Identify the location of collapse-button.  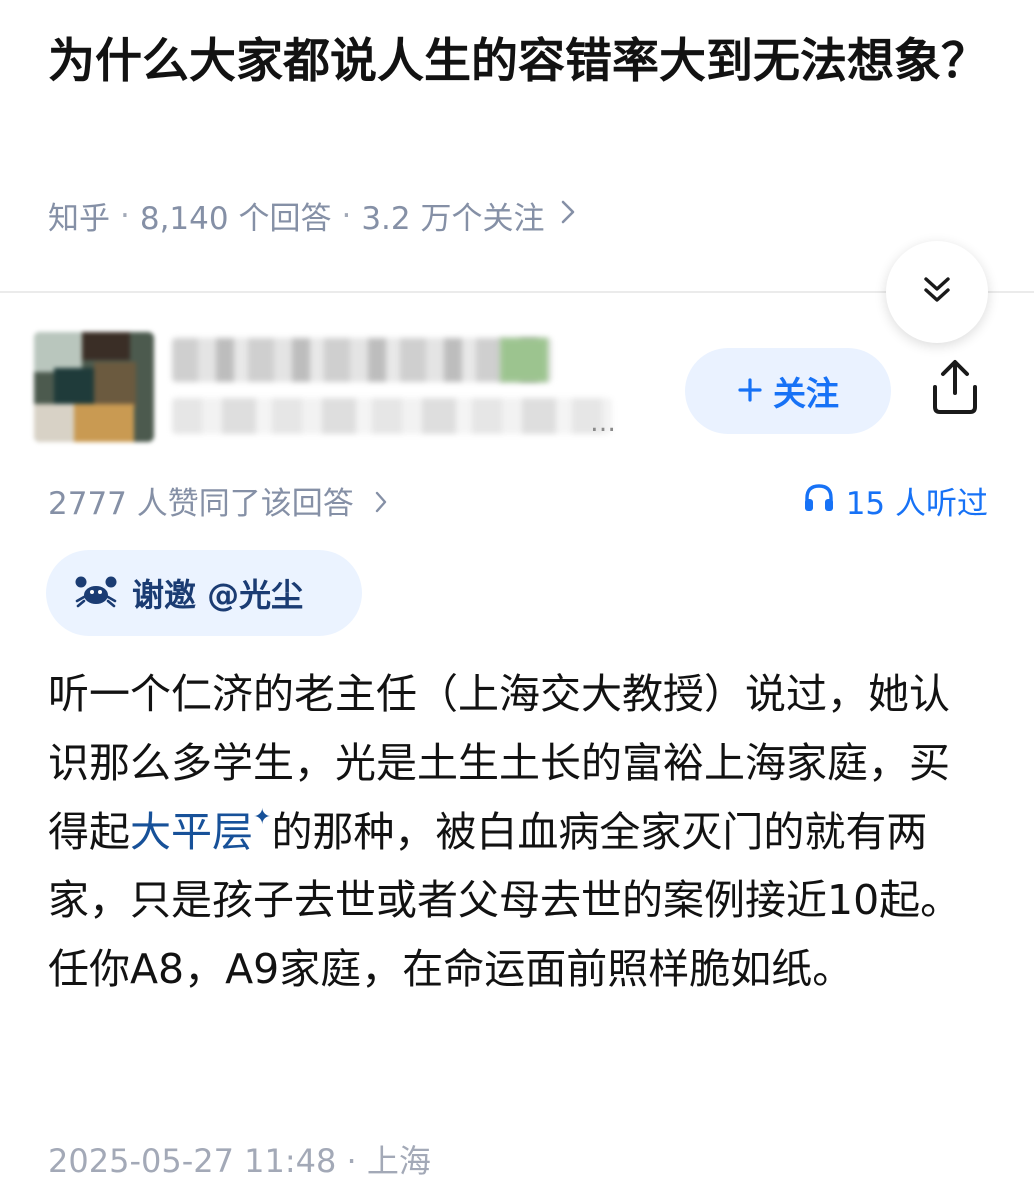
(937, 292).